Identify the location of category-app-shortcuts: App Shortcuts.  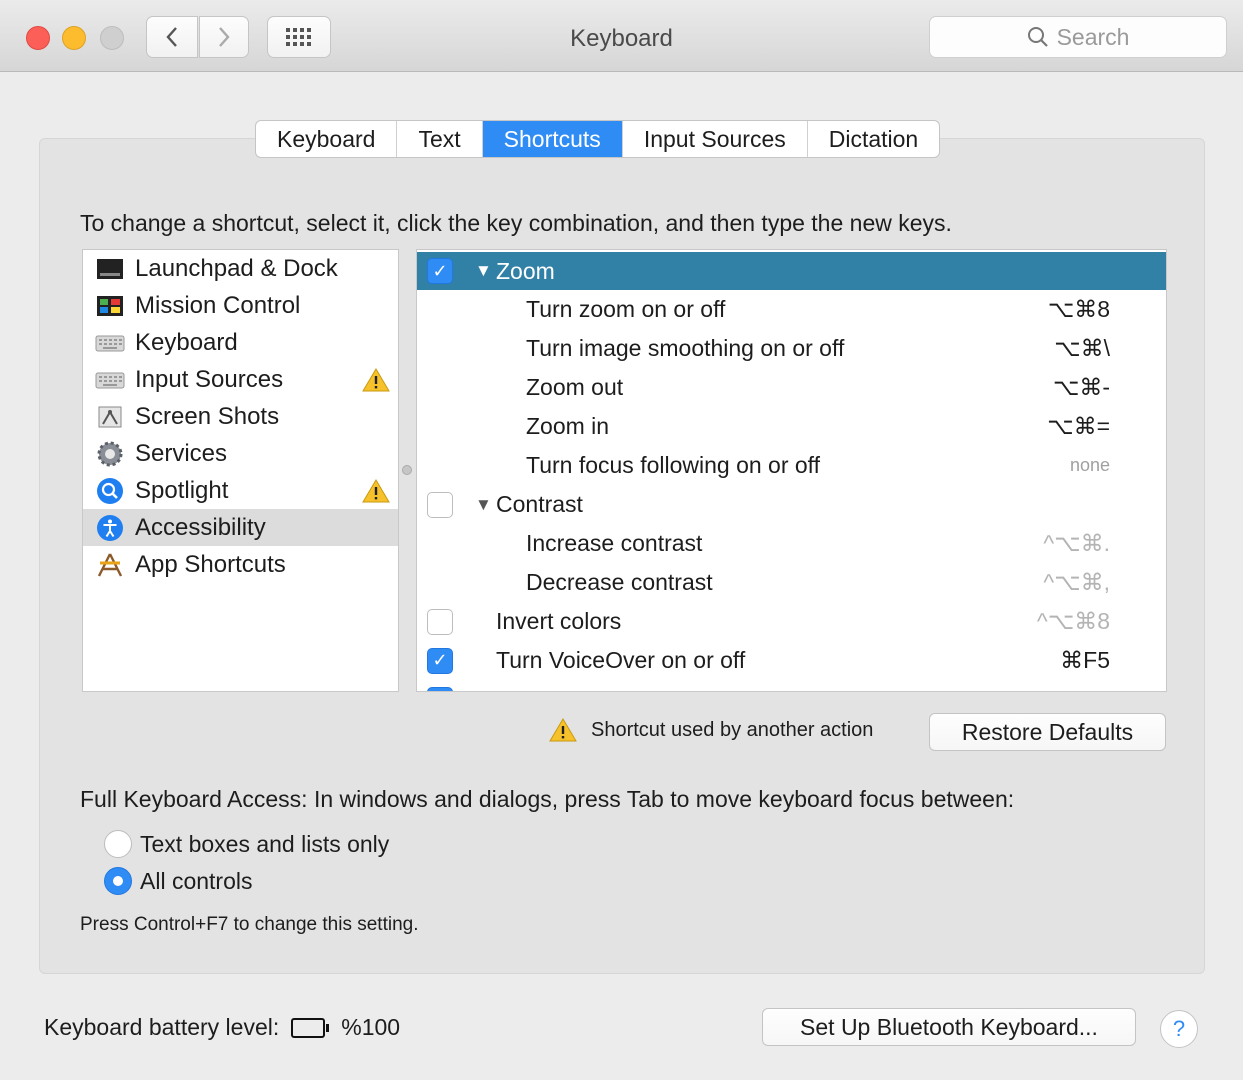
(240, 564).